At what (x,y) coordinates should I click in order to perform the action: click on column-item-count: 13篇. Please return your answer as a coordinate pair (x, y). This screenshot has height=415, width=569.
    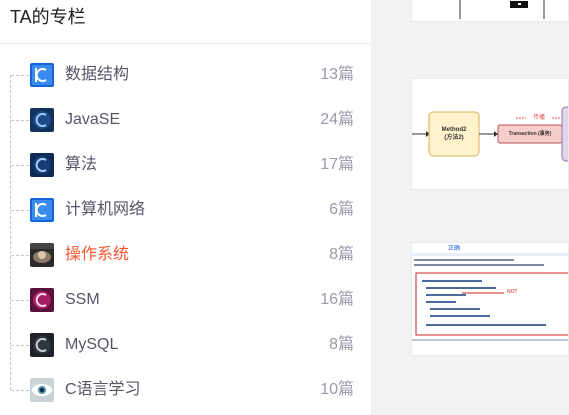
    Looking at the image, I should click on (337, 74).